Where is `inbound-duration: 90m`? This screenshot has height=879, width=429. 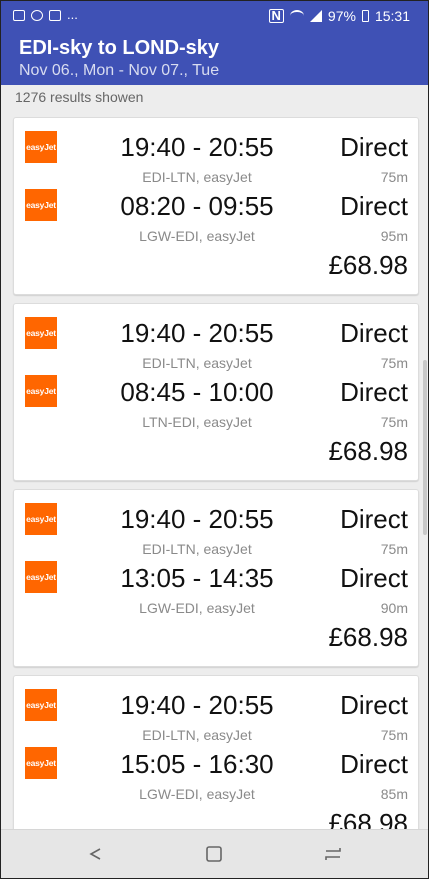
inbound-duration: 90m is located at coordinates (394, 608).